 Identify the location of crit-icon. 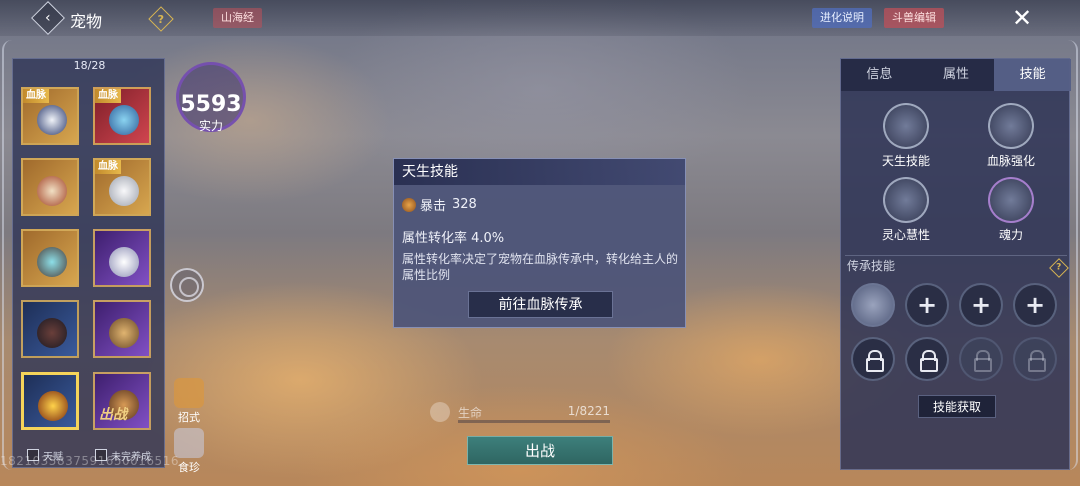
(409, 204).